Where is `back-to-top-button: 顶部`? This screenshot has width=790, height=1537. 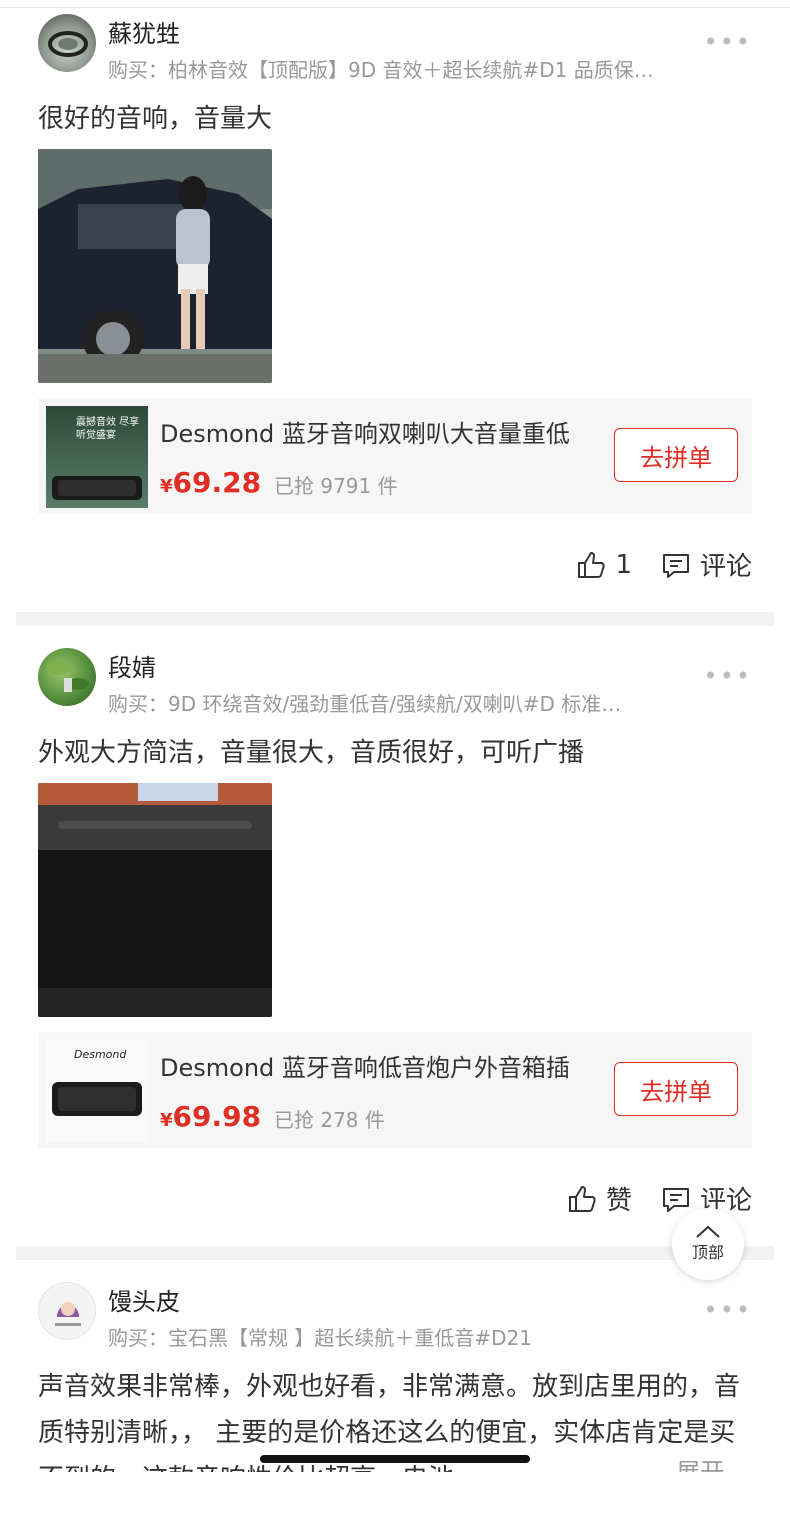
back-to-top-button: 顶部 is located at coordinates (708, 1244).